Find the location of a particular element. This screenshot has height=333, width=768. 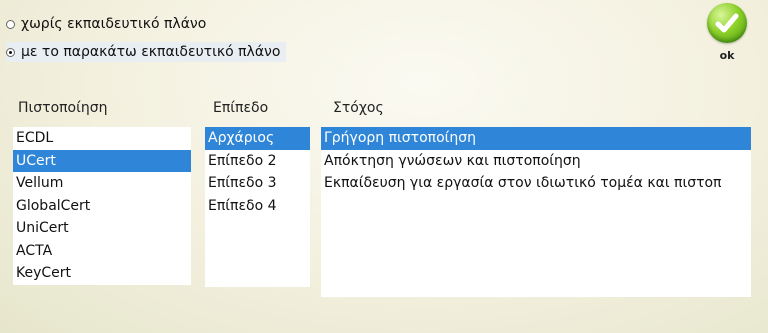

list-item: Επίπεδο 4 is located at coordinates (257, 206).